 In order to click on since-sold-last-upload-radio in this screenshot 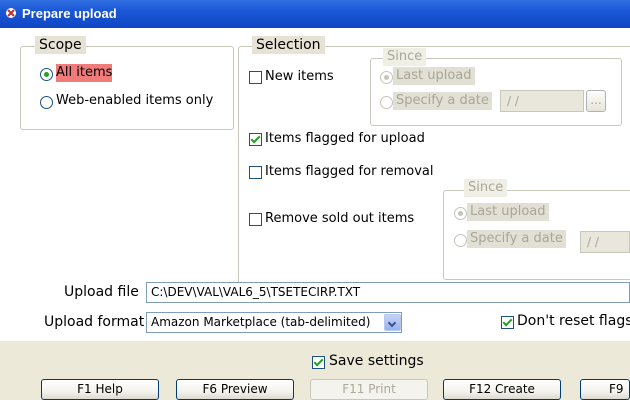, I will do `click(460, 213)`.